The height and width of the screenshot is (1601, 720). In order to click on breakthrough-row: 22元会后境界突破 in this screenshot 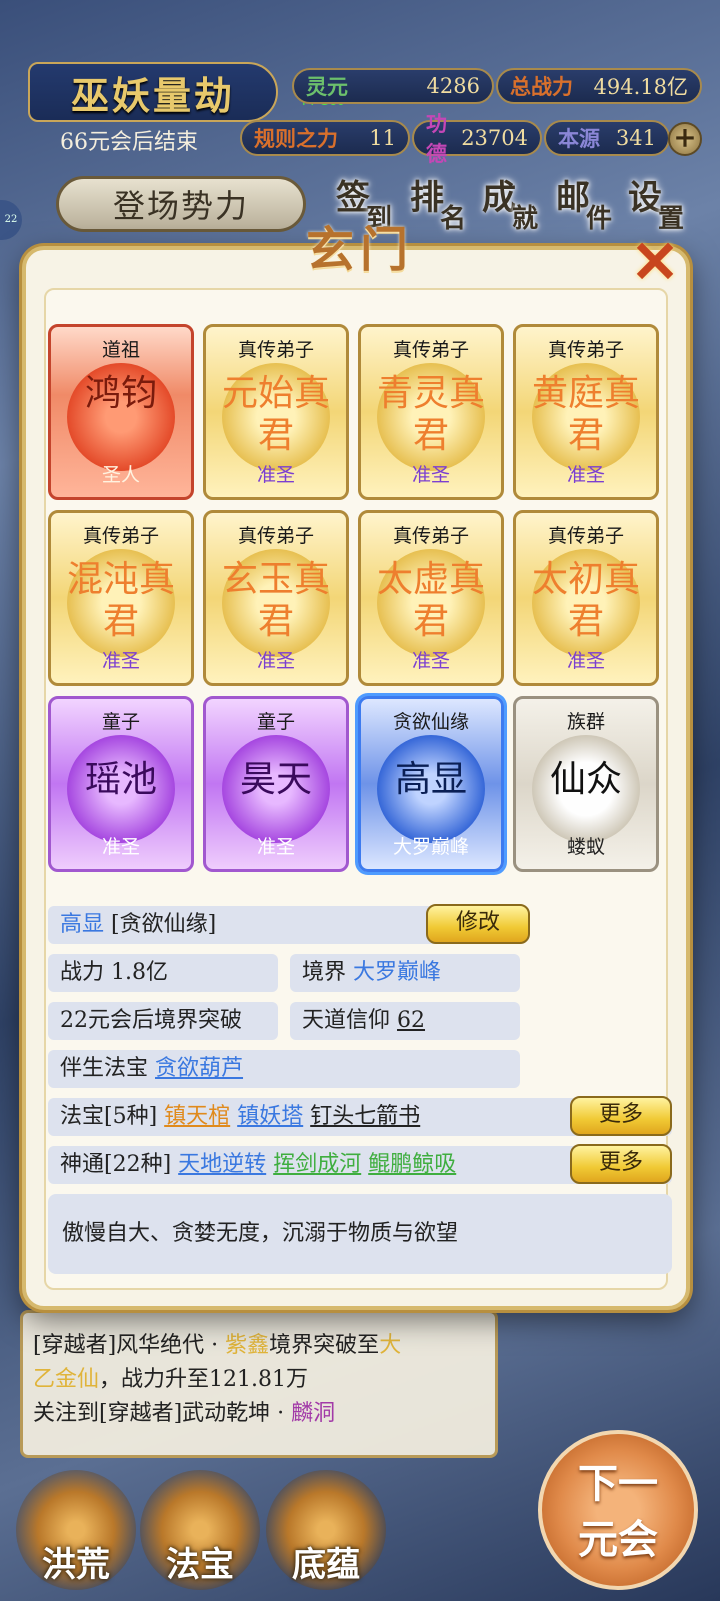, I will do `click(163, 1021)`.